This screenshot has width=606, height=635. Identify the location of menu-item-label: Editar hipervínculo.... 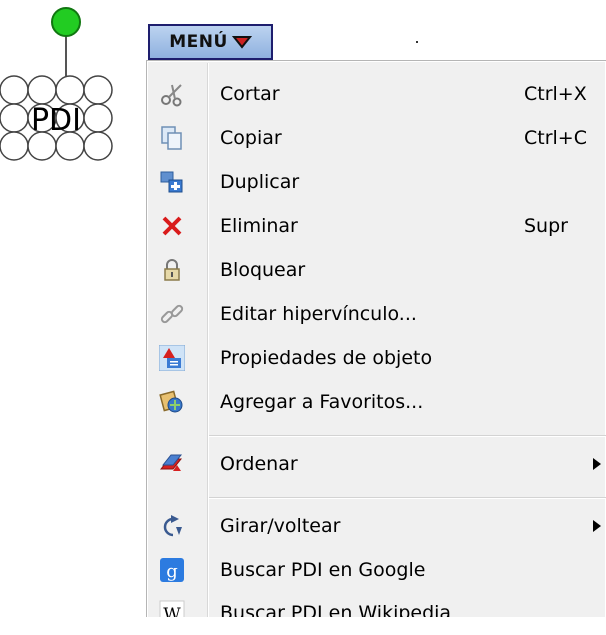
(318, 314).